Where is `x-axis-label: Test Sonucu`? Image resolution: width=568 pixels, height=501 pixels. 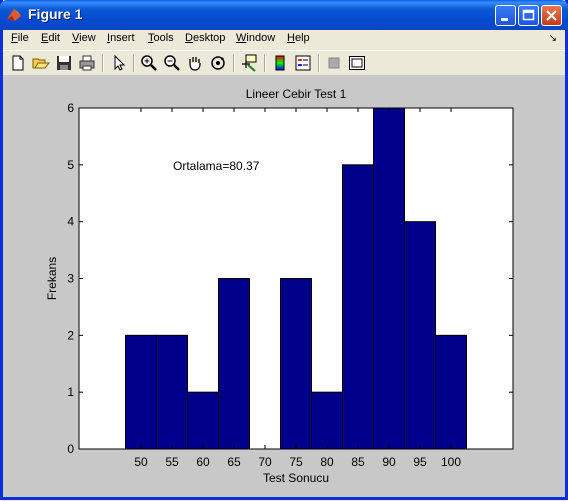 x-axis-label: Test Sonucu is located at coordinates (296, 478).